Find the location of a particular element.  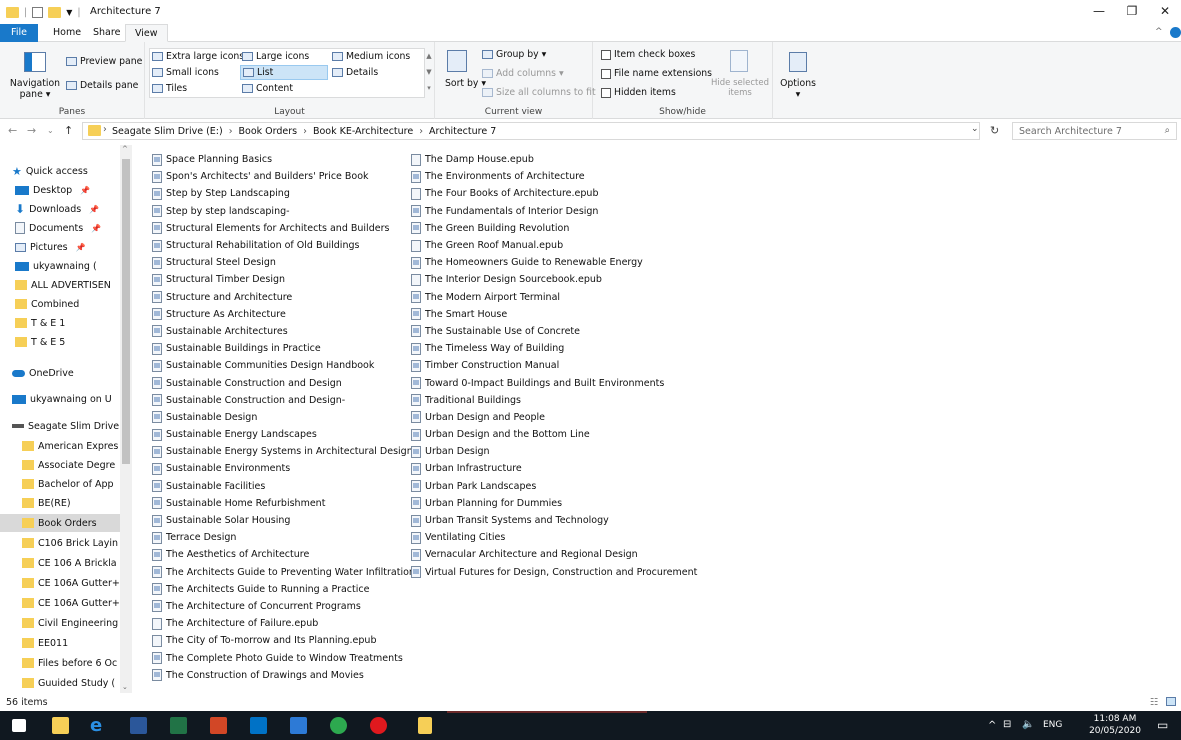

nav-scrollbar: ^ ⌄ is located at coordinates (126, 419).